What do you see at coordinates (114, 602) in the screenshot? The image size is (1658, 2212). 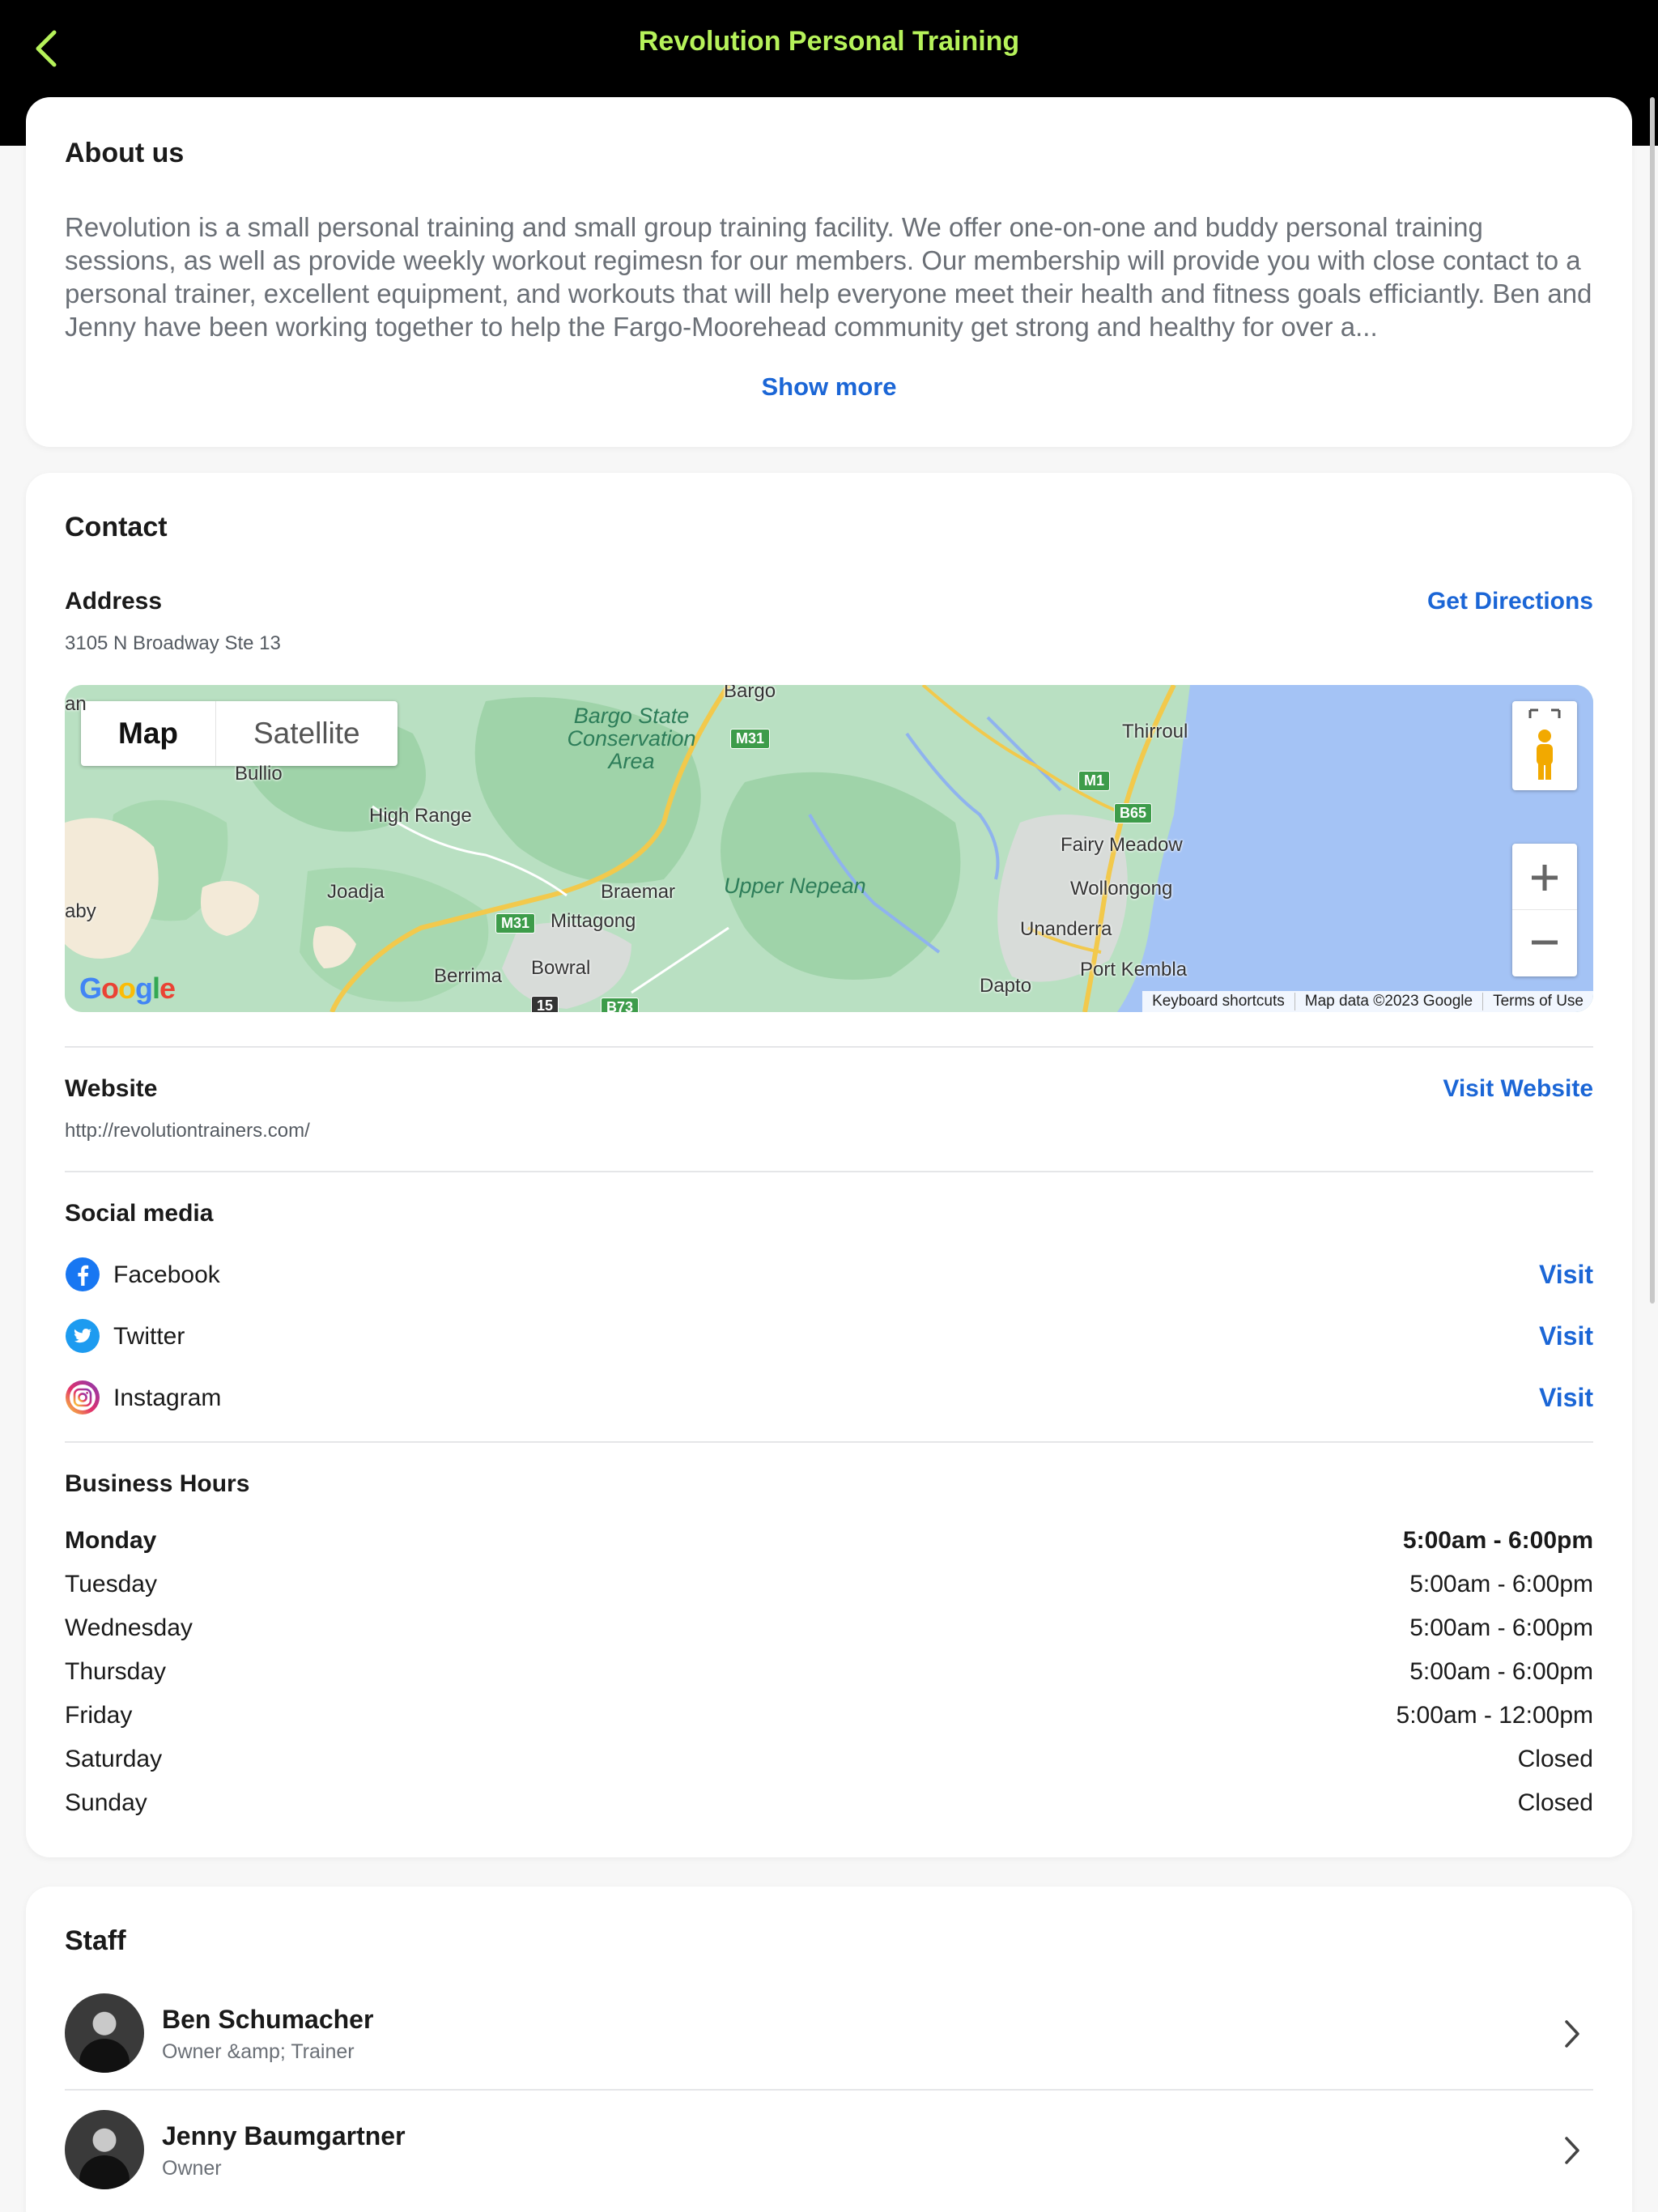 I see `address-label: Address` at bounding box center [114, 602].